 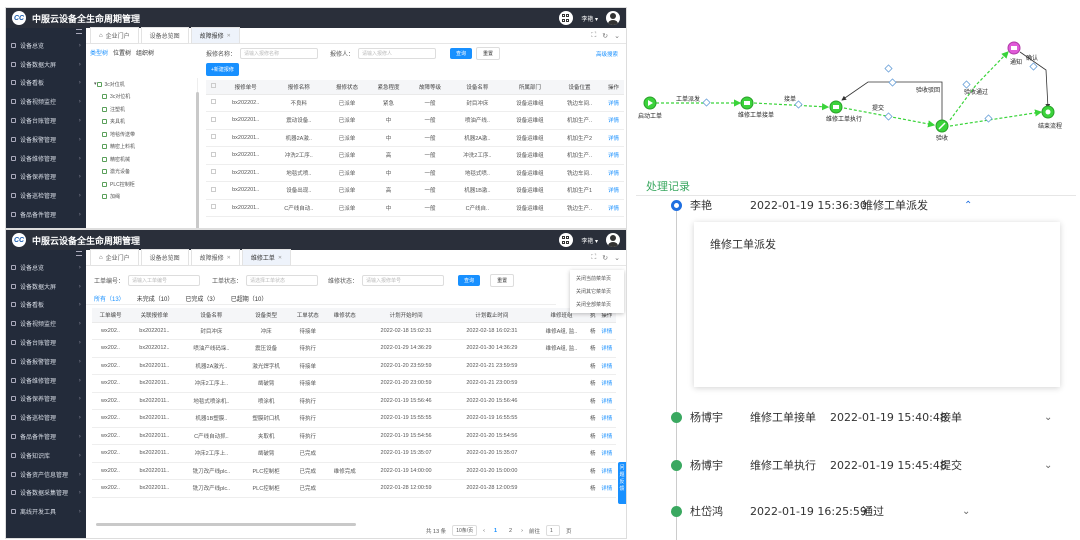 I want to click on order-number-input: 请输入工单编号, so click(x=164, y=280).